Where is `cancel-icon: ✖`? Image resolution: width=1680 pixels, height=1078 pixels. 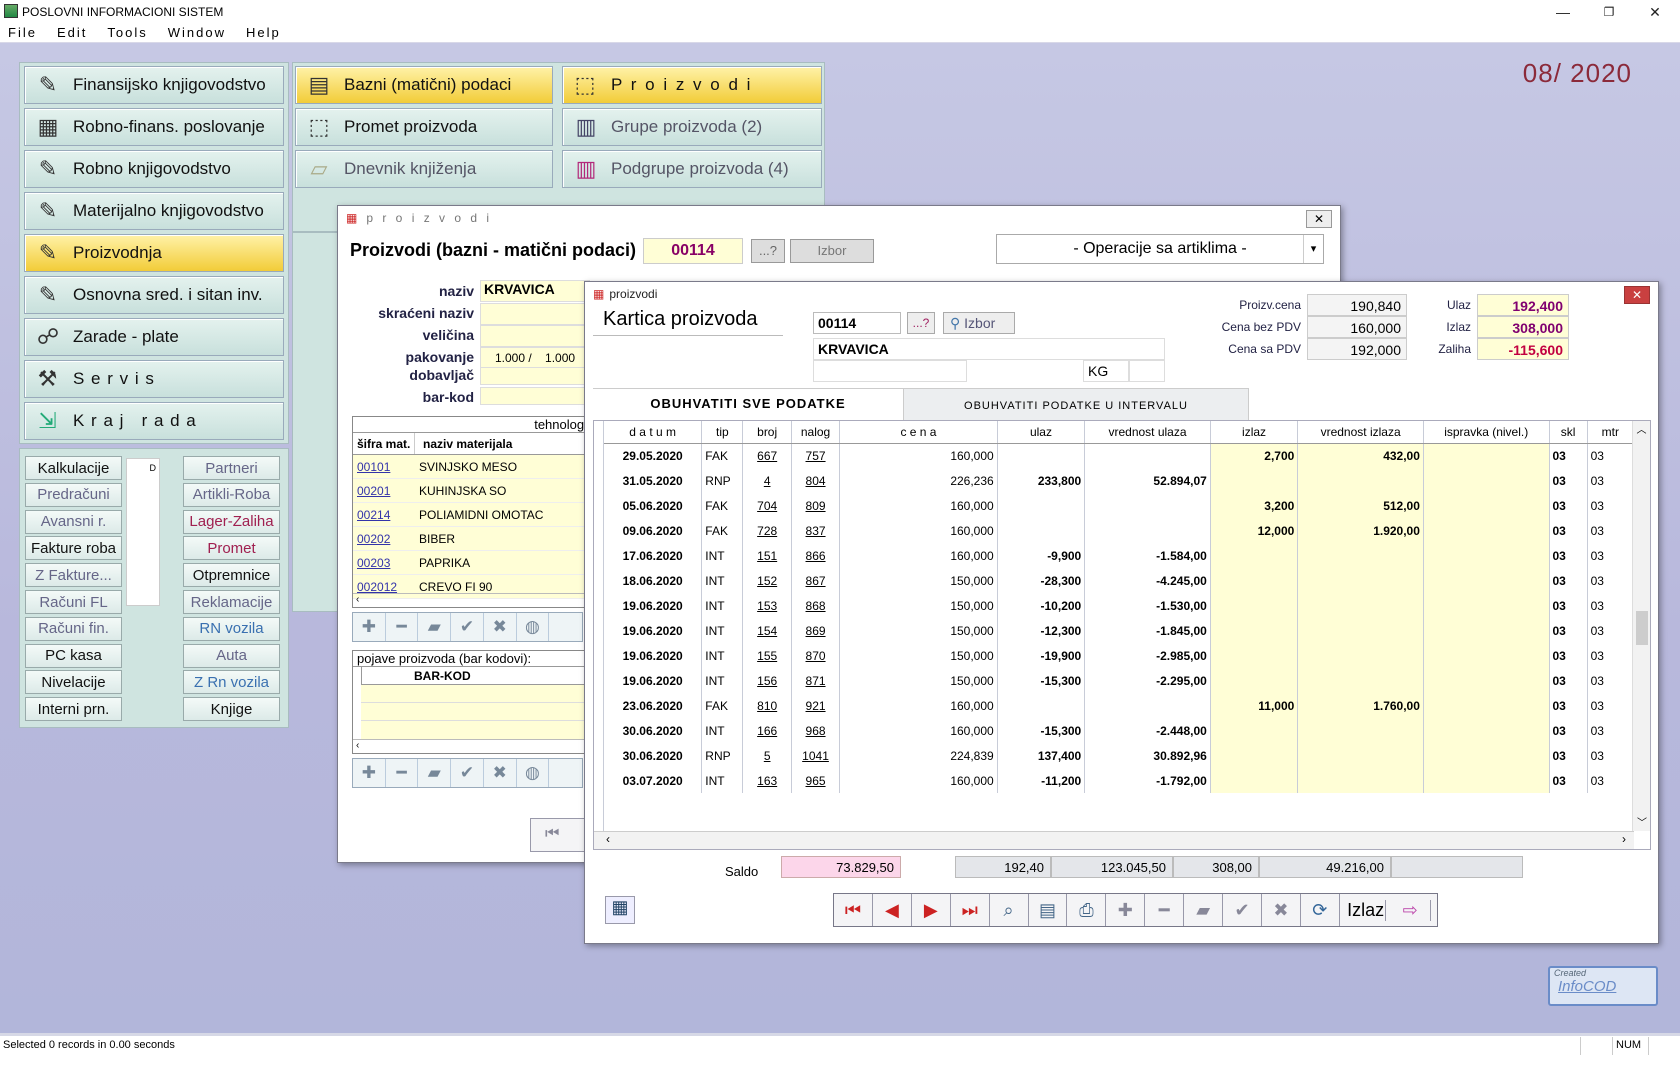 cancel-icon: ✖ is located at coordinates (500, 627).